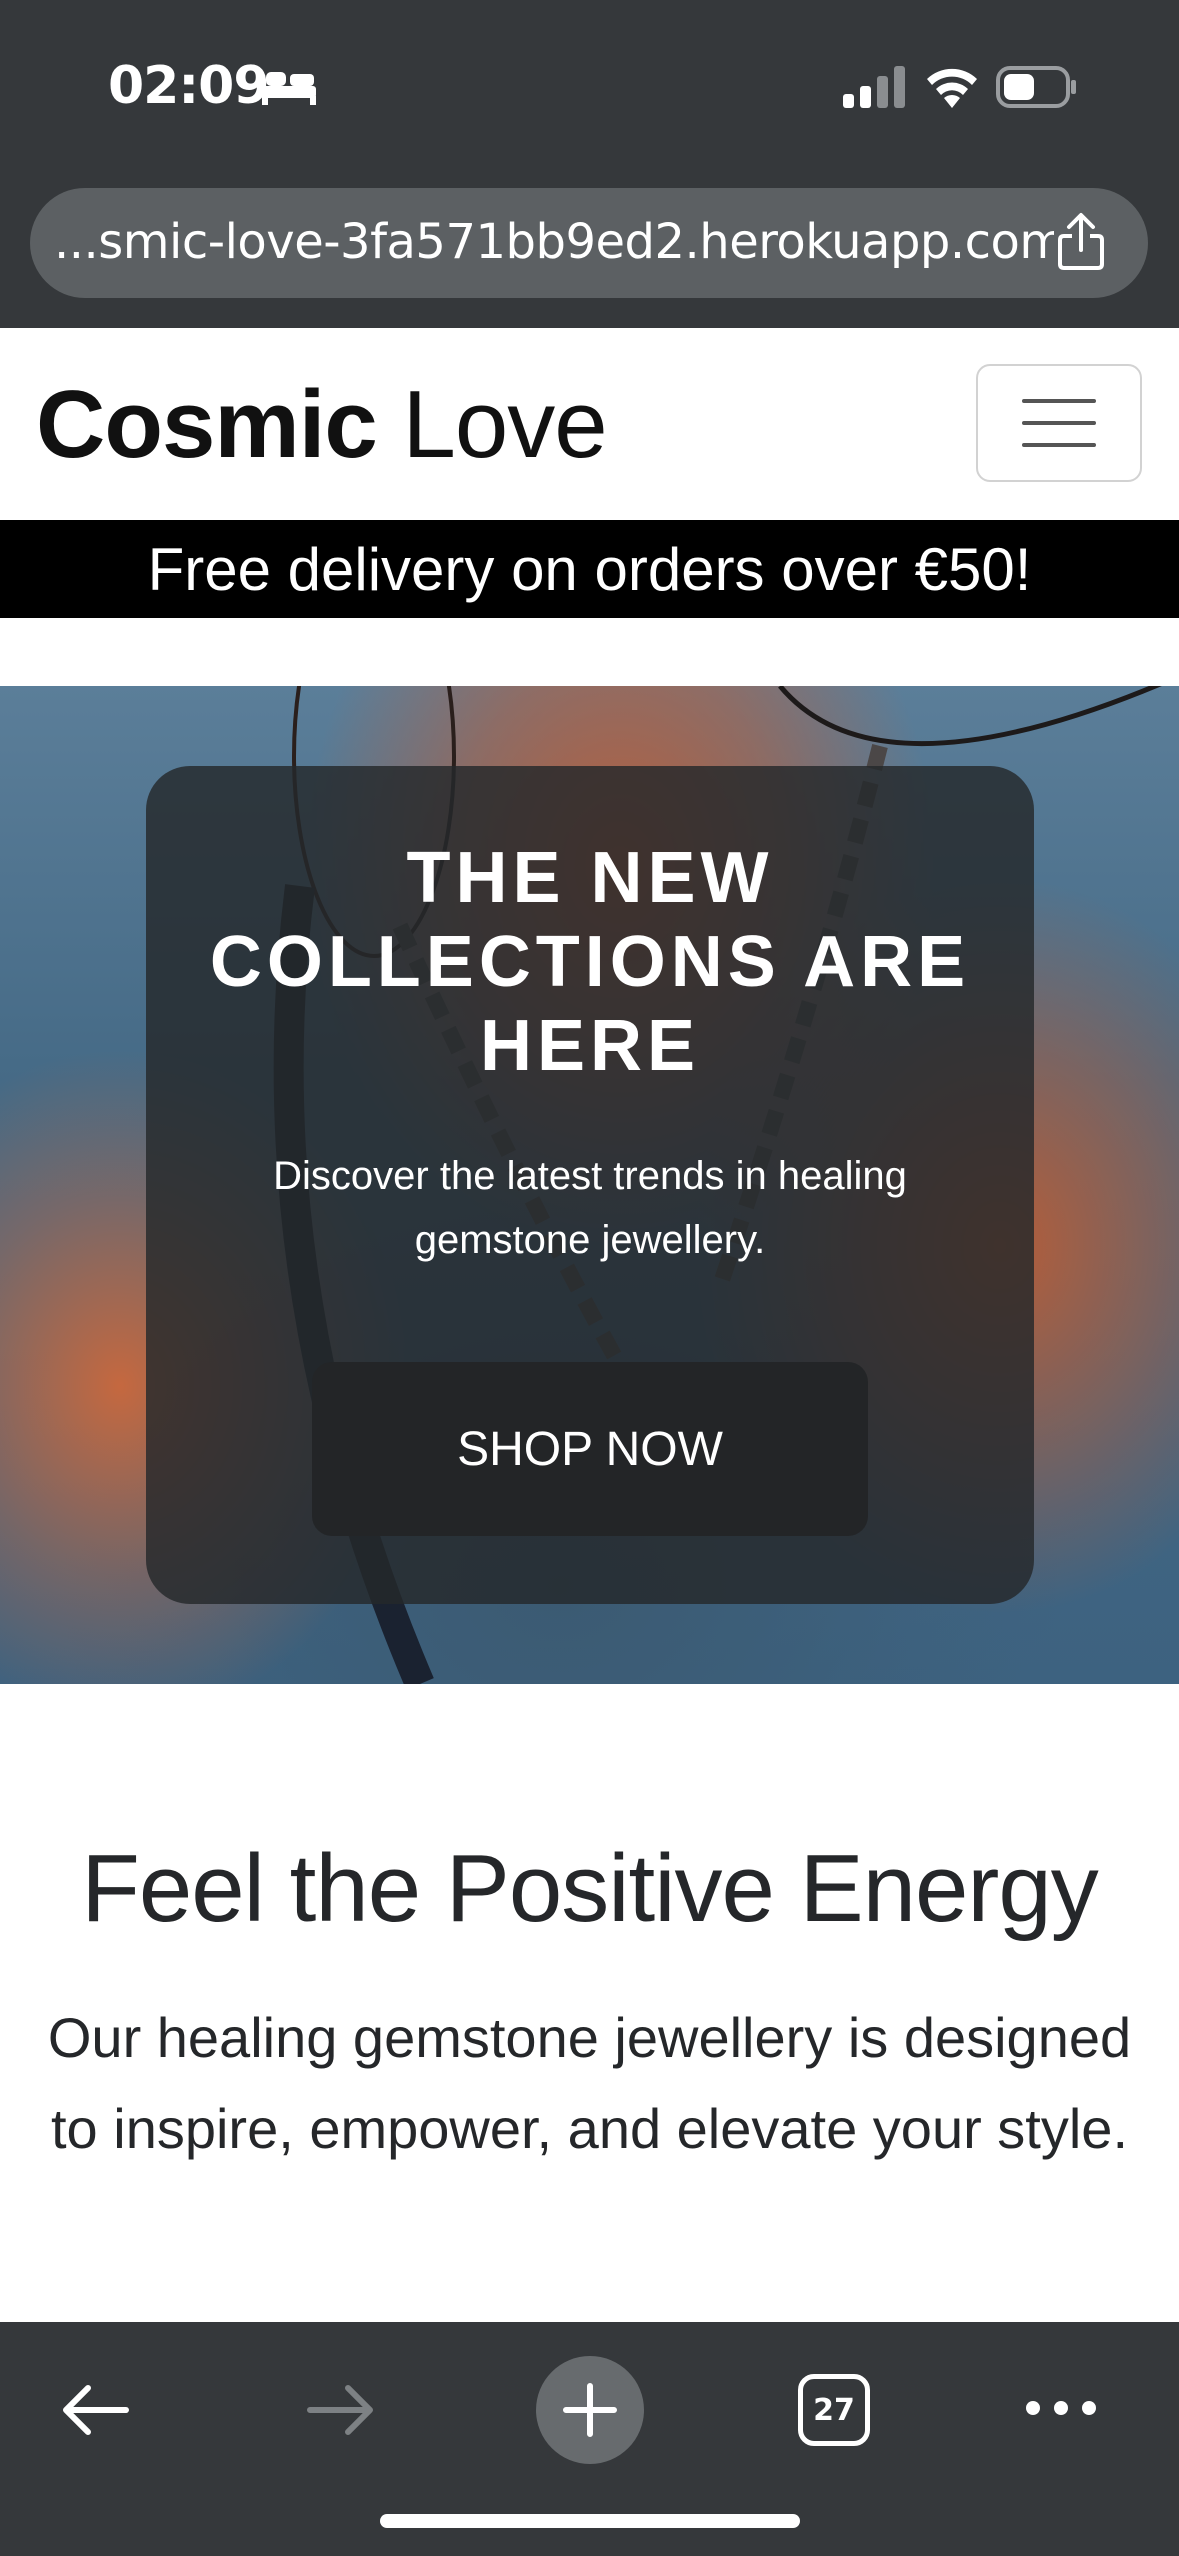 The image size is (1179, 2556). I want to click on new-tab-button, so click(590, 2410).